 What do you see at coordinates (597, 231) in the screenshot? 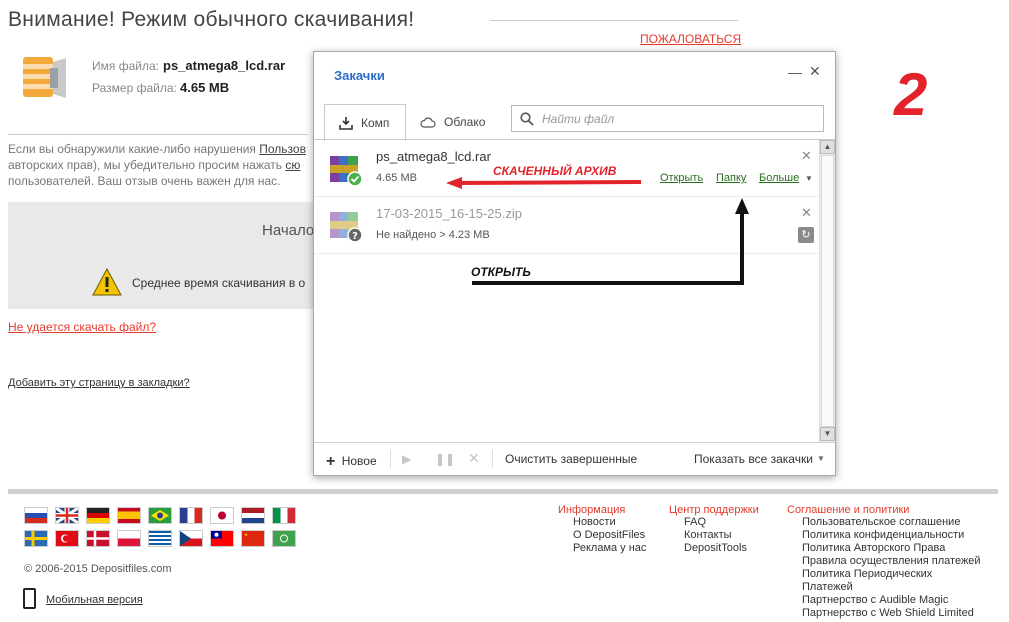
I see `annotation-arrows` at bounding box center [597, 231].